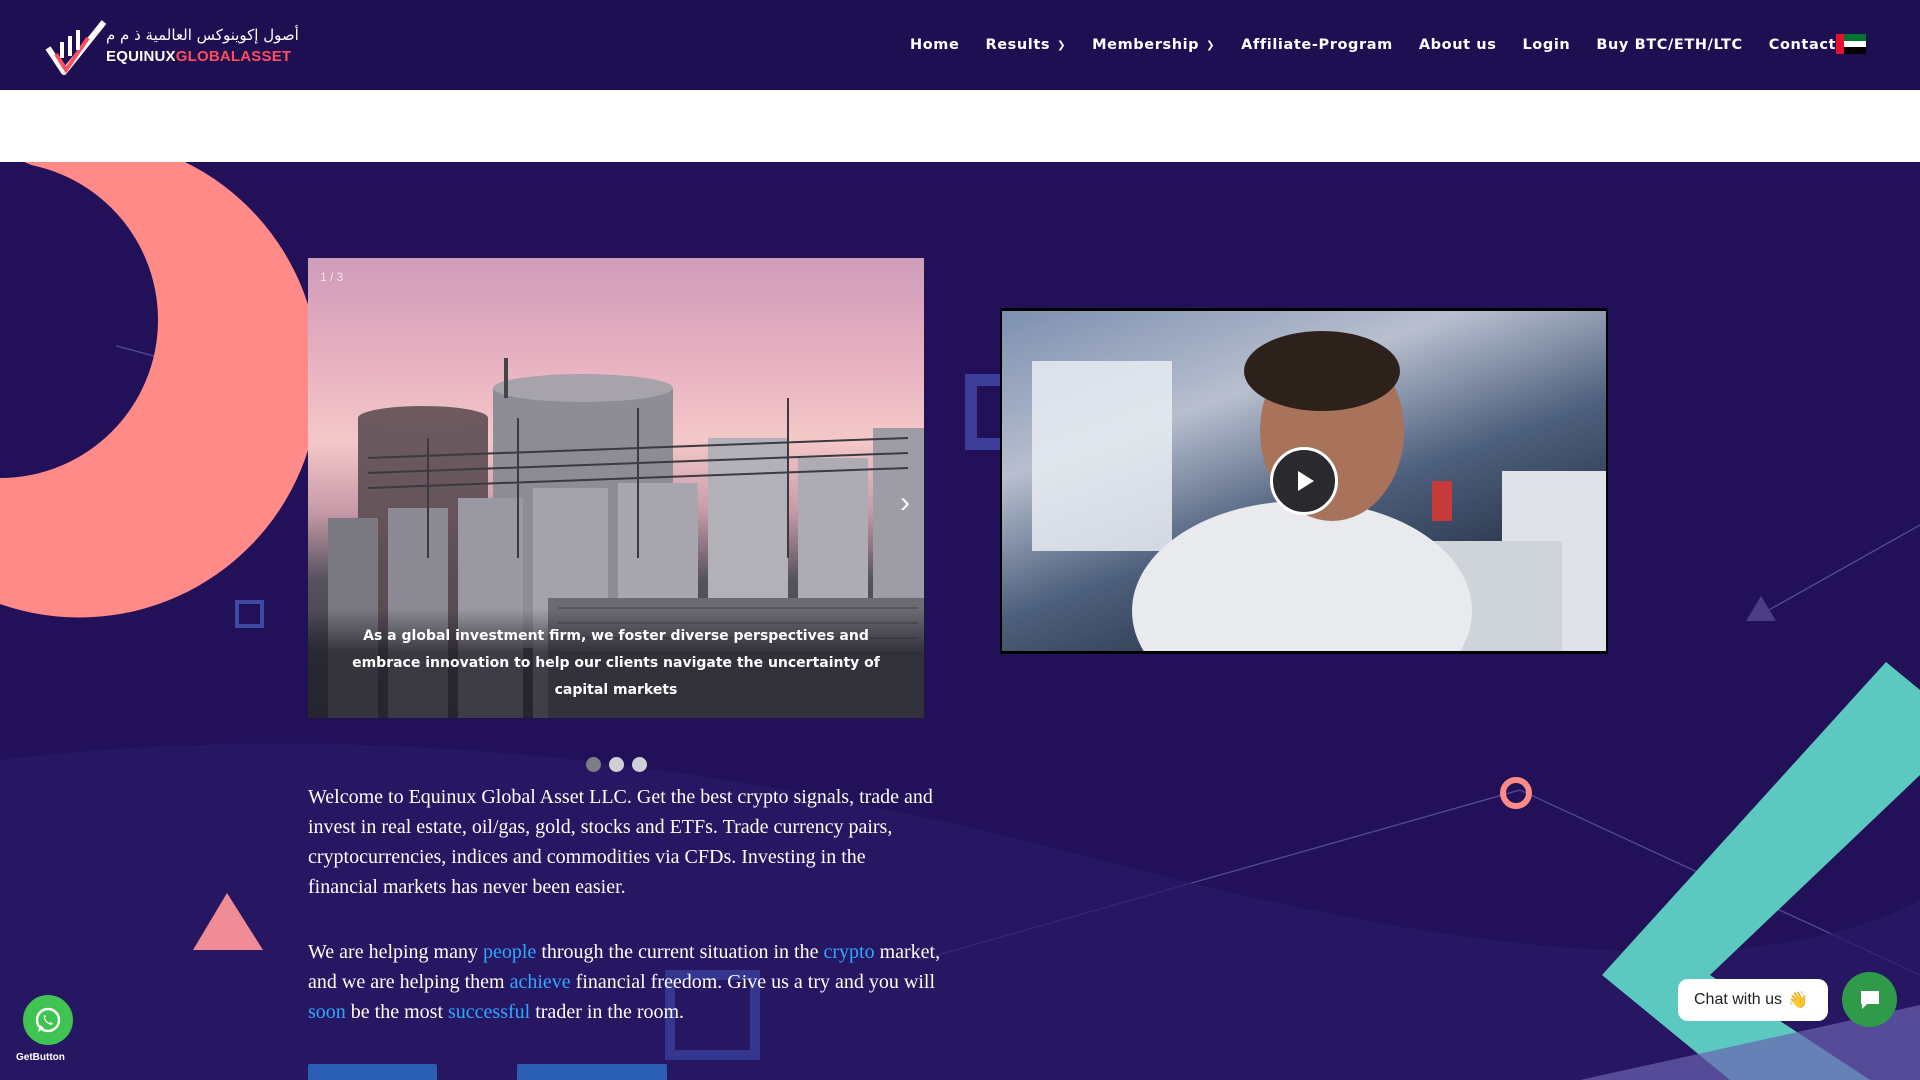  What do you see at coordinates (960, 126) in the screenshot?
I see `header-spacer` at bounding box center [960, 126].